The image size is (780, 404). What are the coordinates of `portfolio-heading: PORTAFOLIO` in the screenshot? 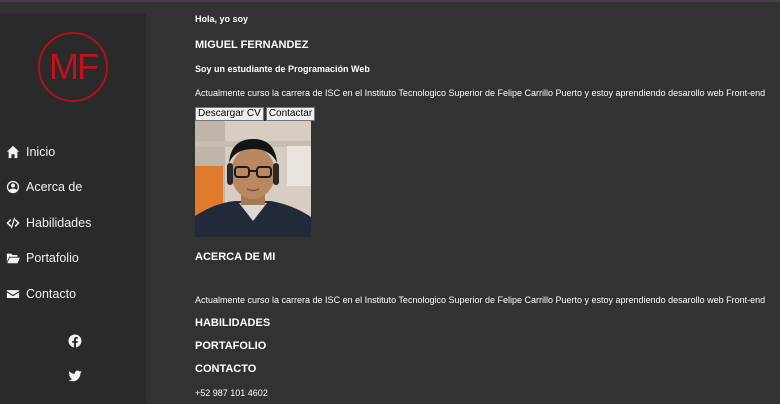 It's located at (231, 346).